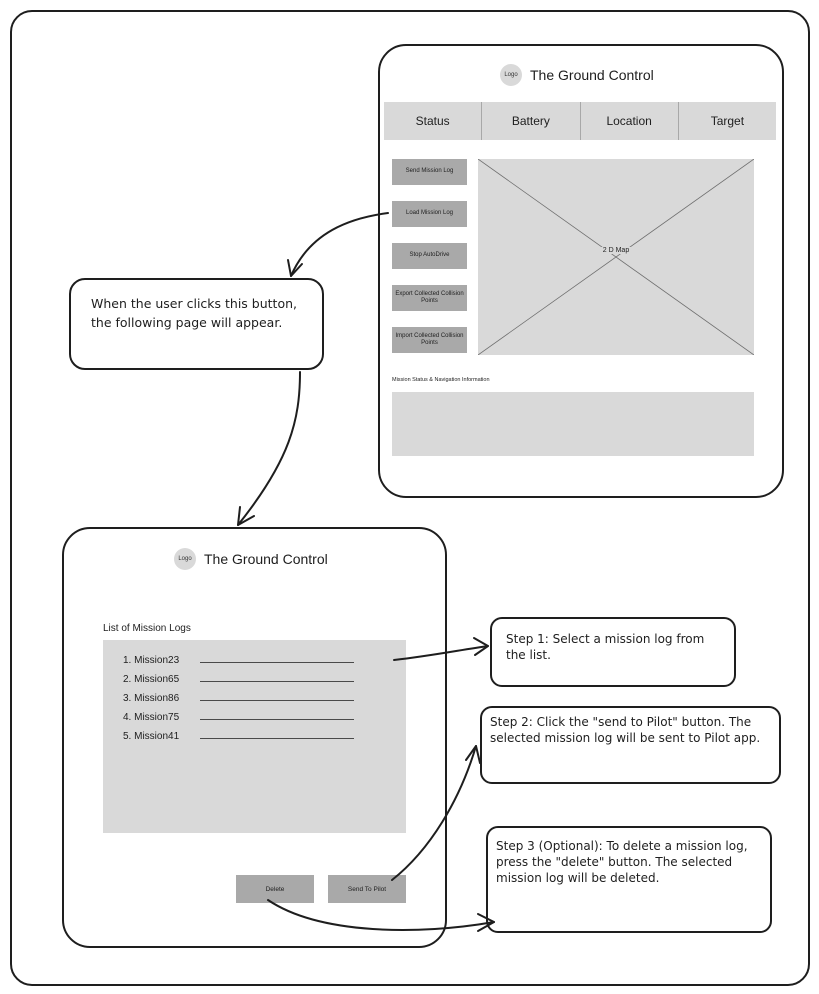 This screenshot has height=994, width=819. I want to click on arrow-note-to-screen, so click(269, 448).